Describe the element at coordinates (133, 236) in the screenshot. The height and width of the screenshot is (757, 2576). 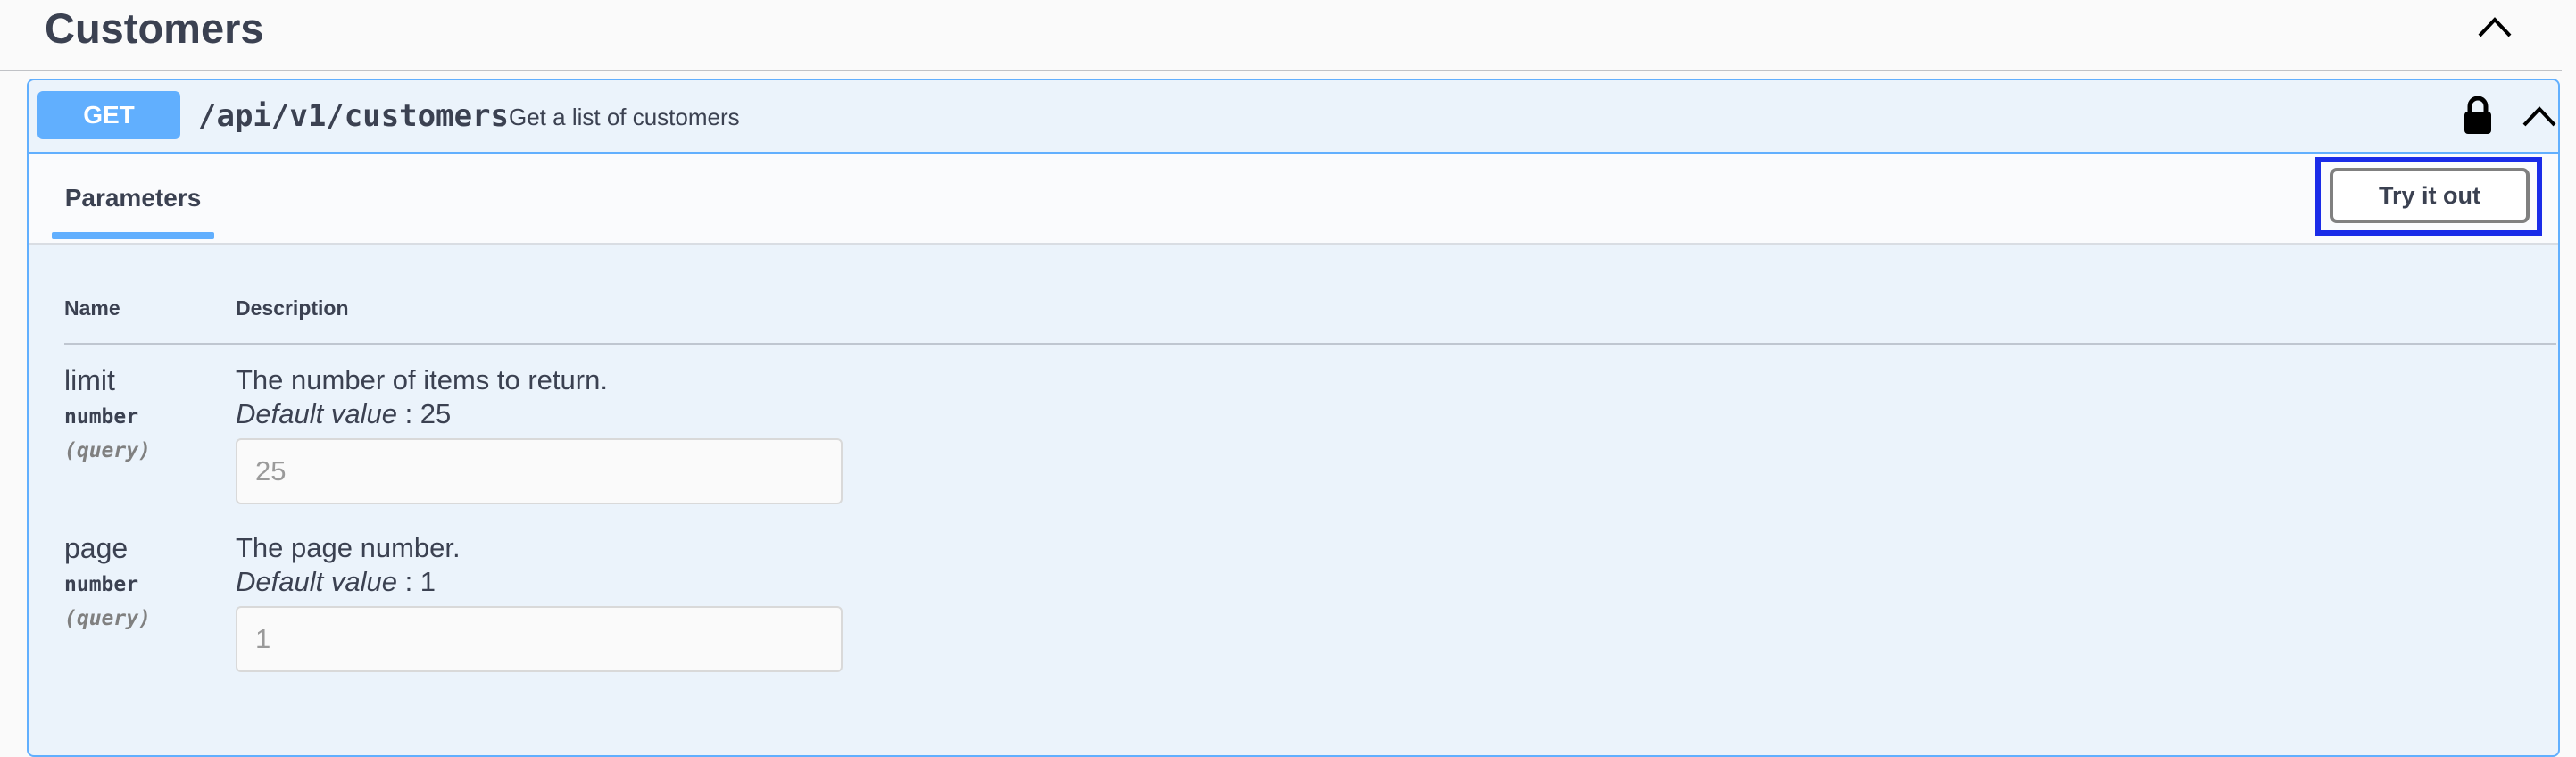
I see `tab-active-indicator` at that location.